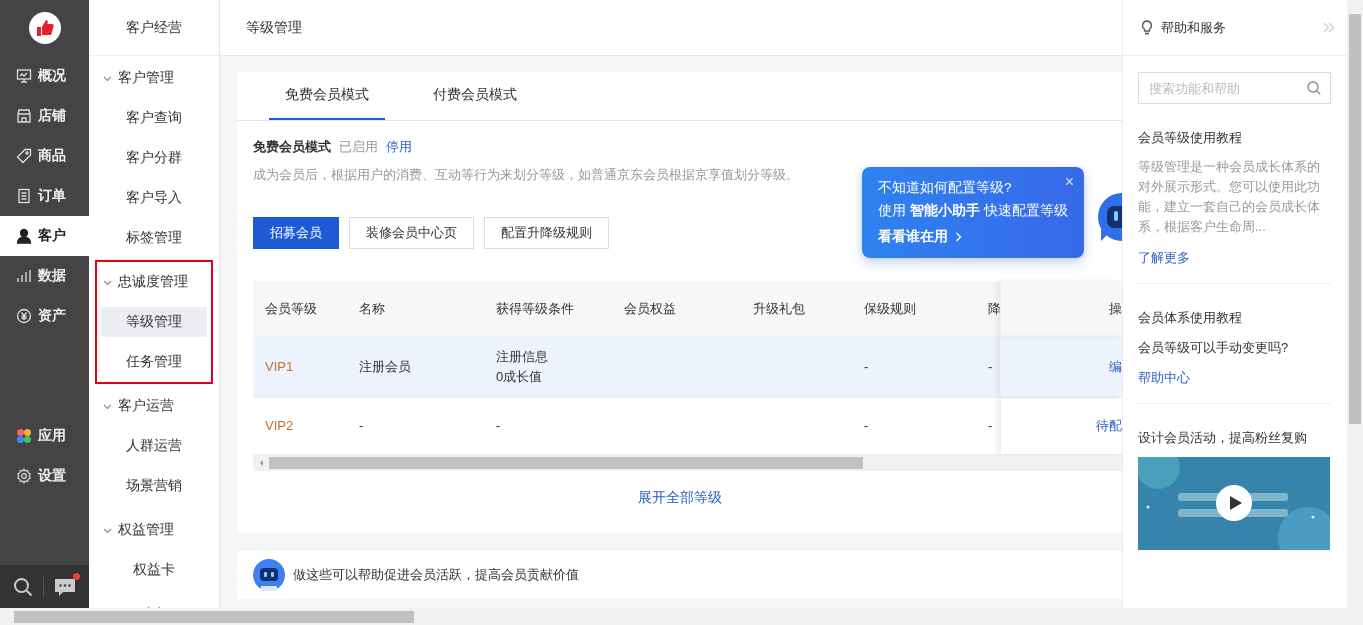 This screenshot has height=625, width=1363. I want to click on description: 成为会员后，根据用户的消费、互动等行为来划分等级，如普通京东会员根据京享值划分等级。, so click(526, 175).